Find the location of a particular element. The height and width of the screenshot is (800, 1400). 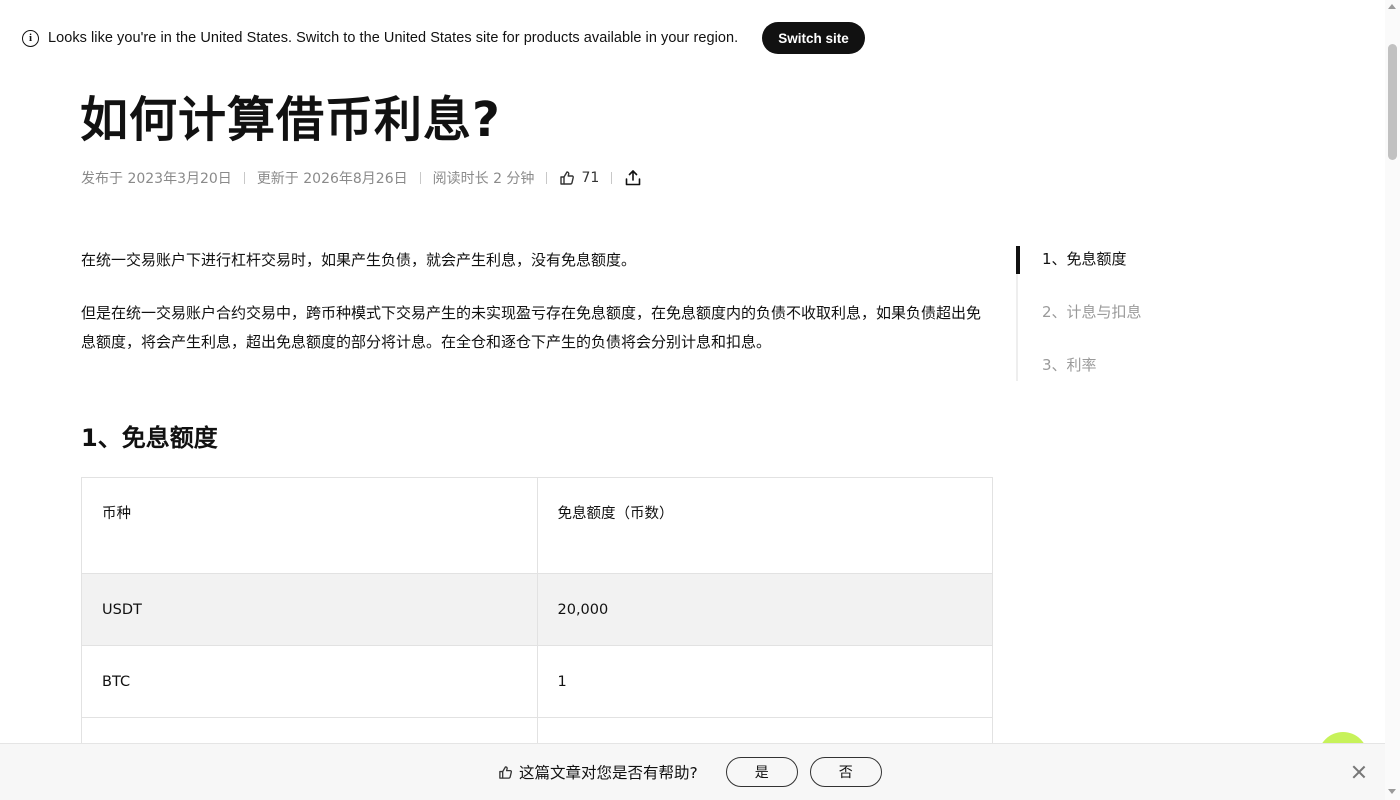

toc-item-accrual: 2、计息与扣息 is located at coordinates (1092, 311).